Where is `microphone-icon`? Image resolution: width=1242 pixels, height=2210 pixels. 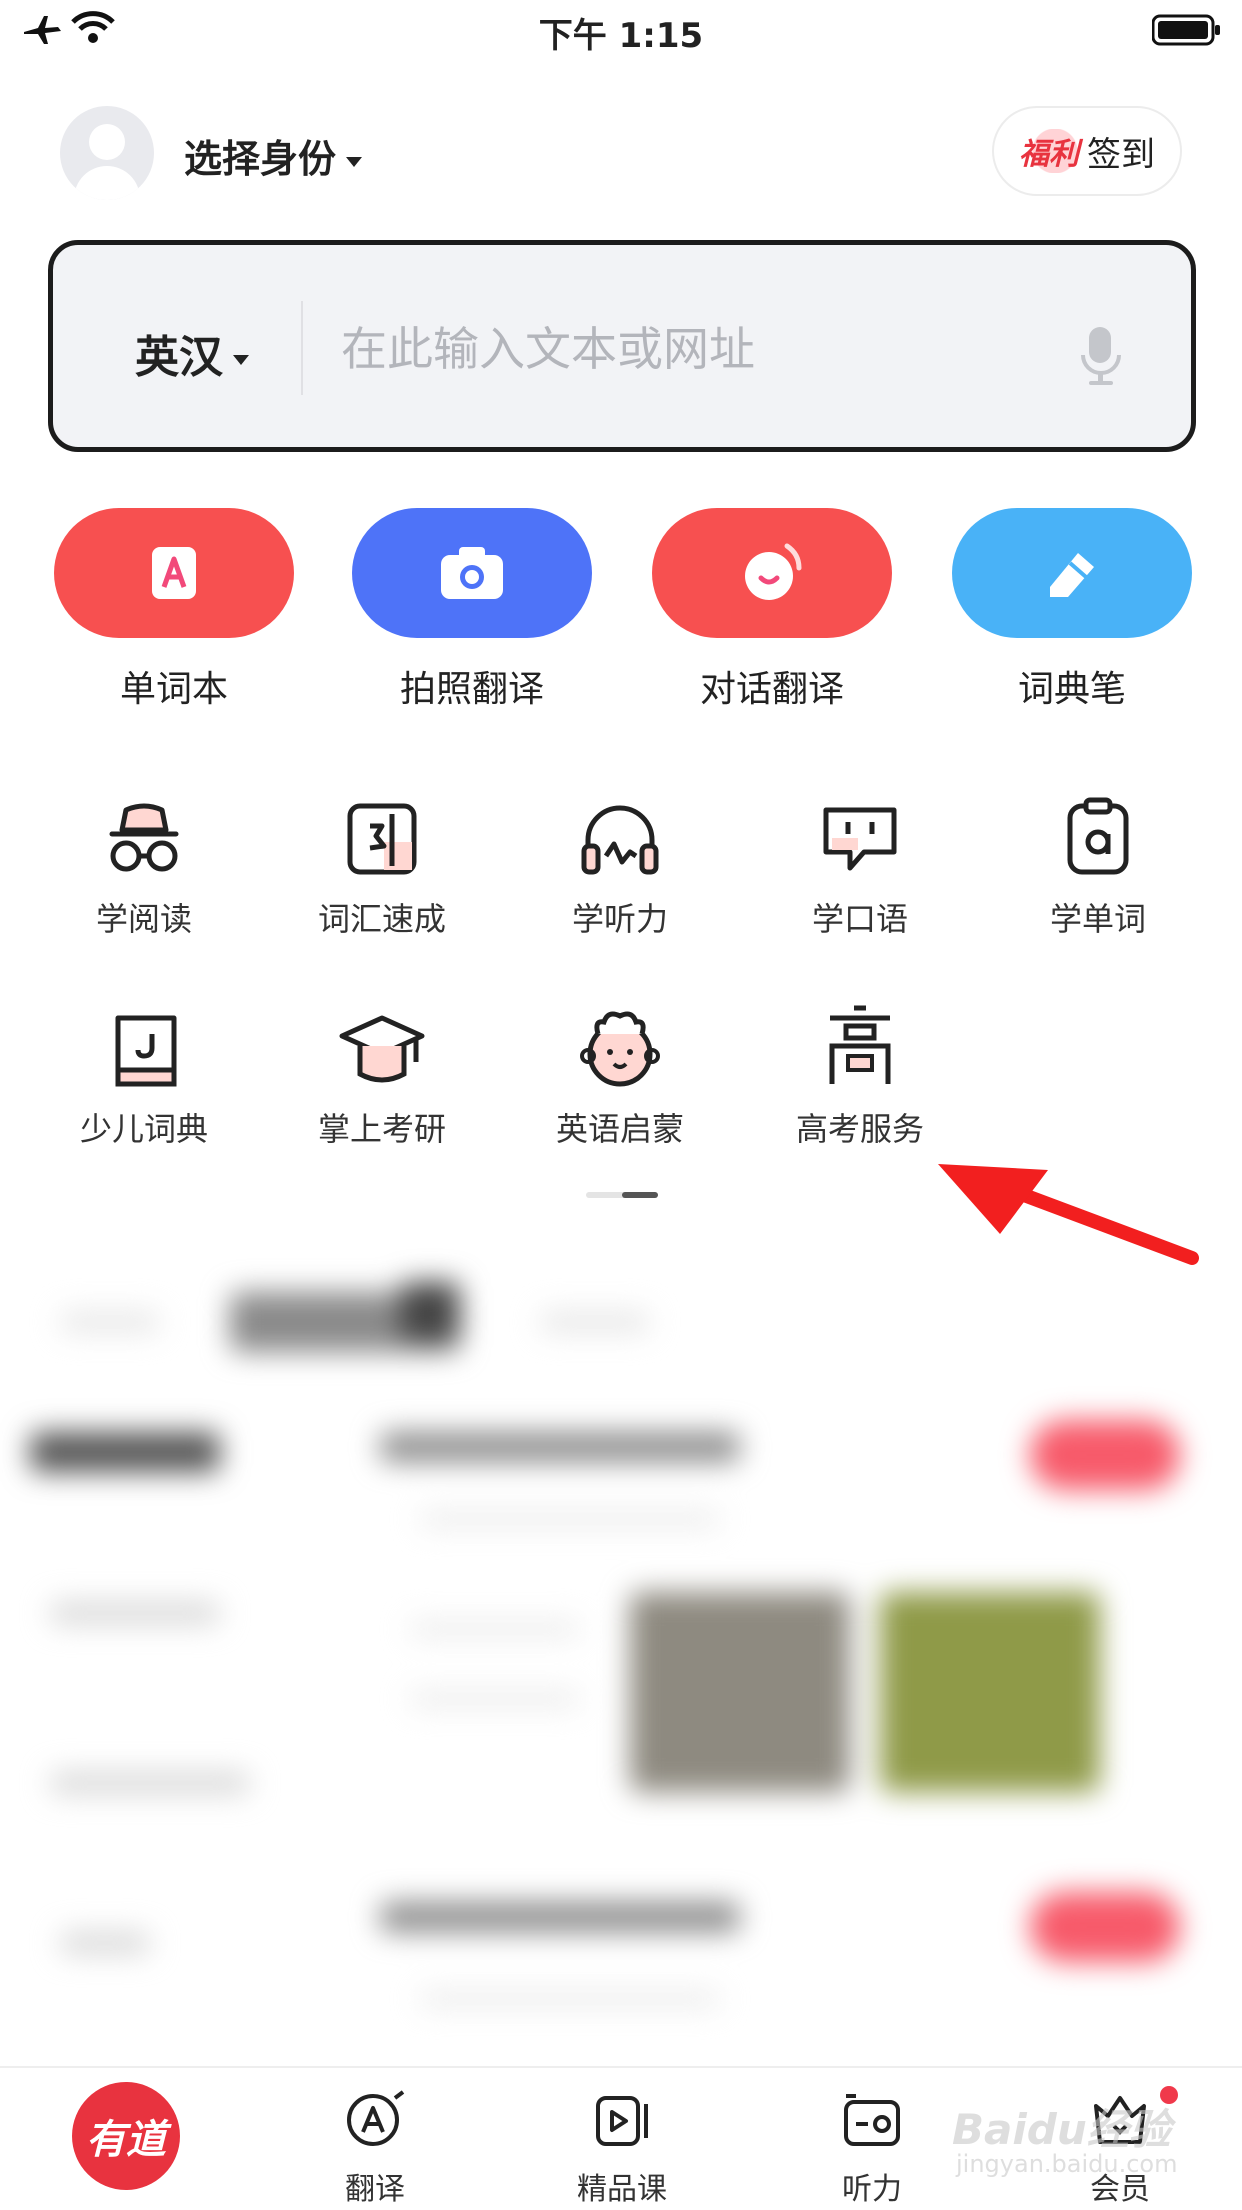 microphone-icon is located at coordinates (1101, 356).